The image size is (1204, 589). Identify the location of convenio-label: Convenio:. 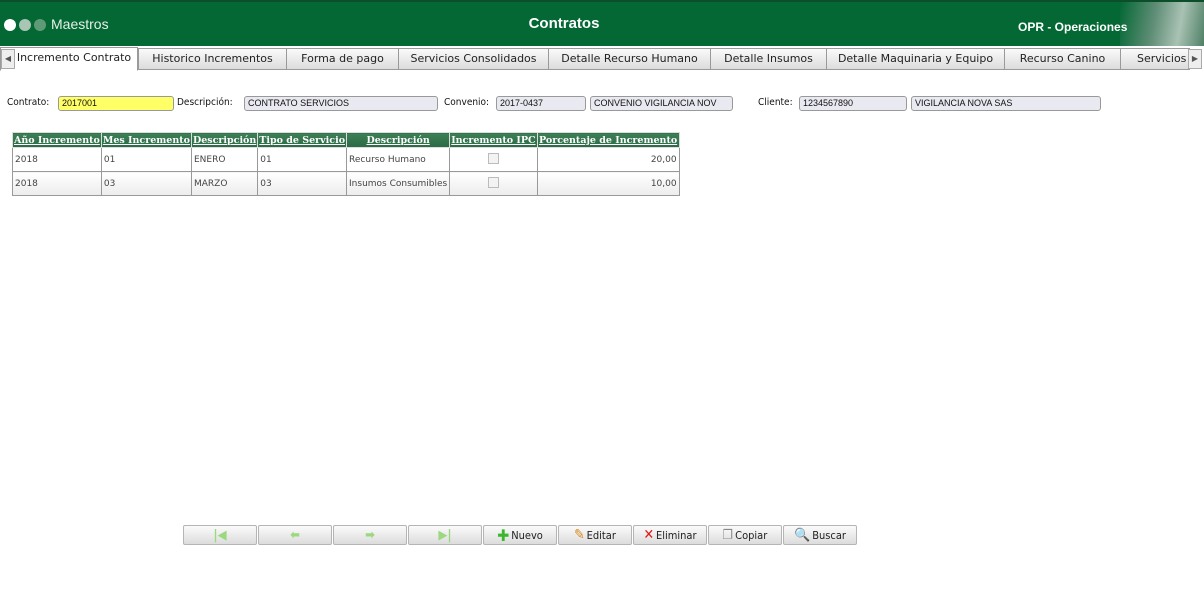
(467, 102).